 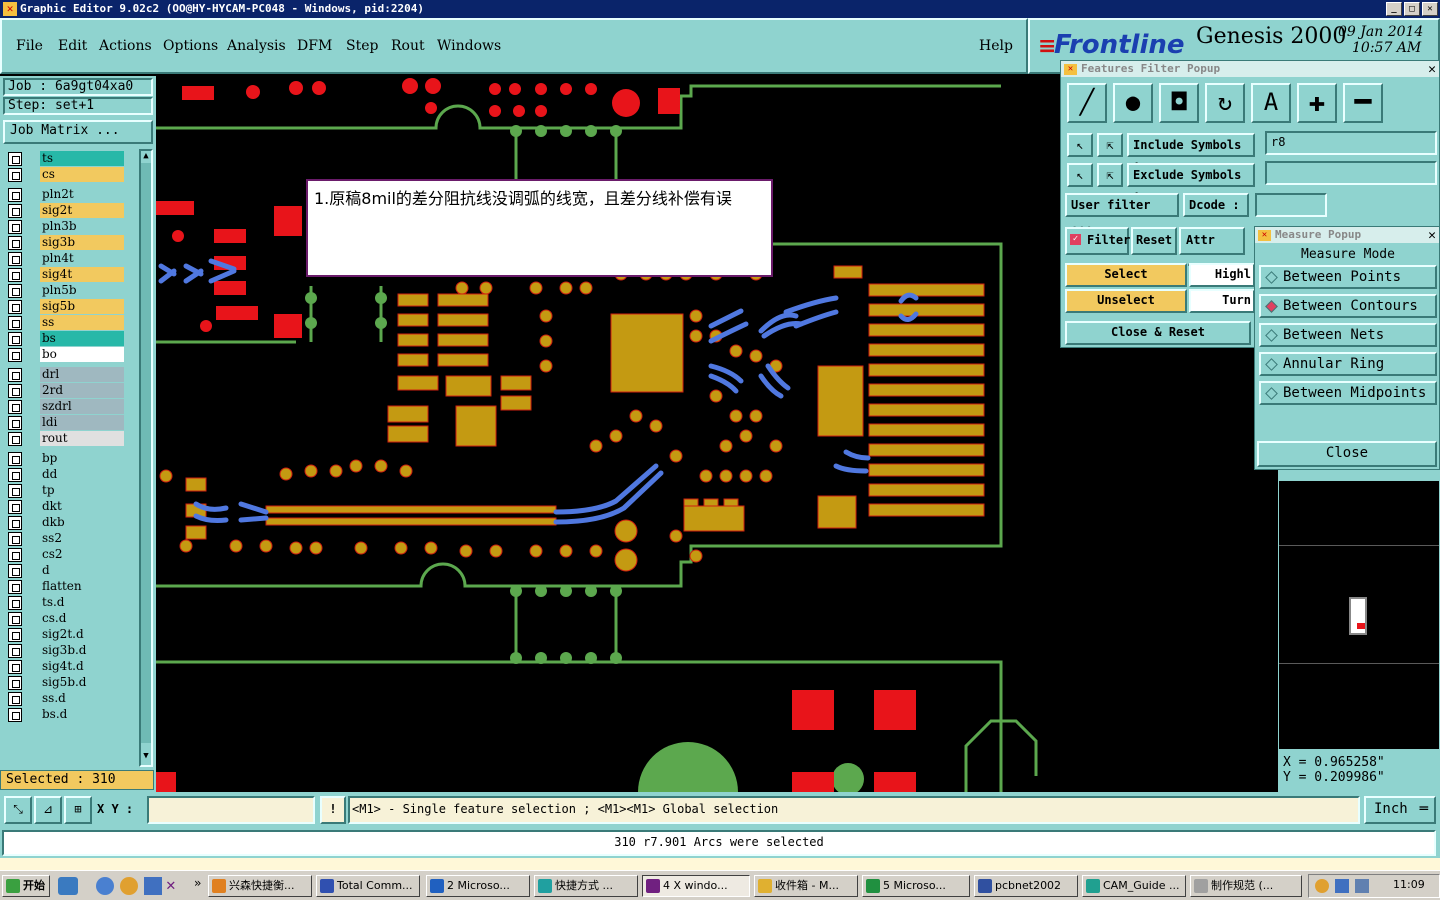 I want to click on layer-row-sig5b: sig5b, so click(x=66, y=306).